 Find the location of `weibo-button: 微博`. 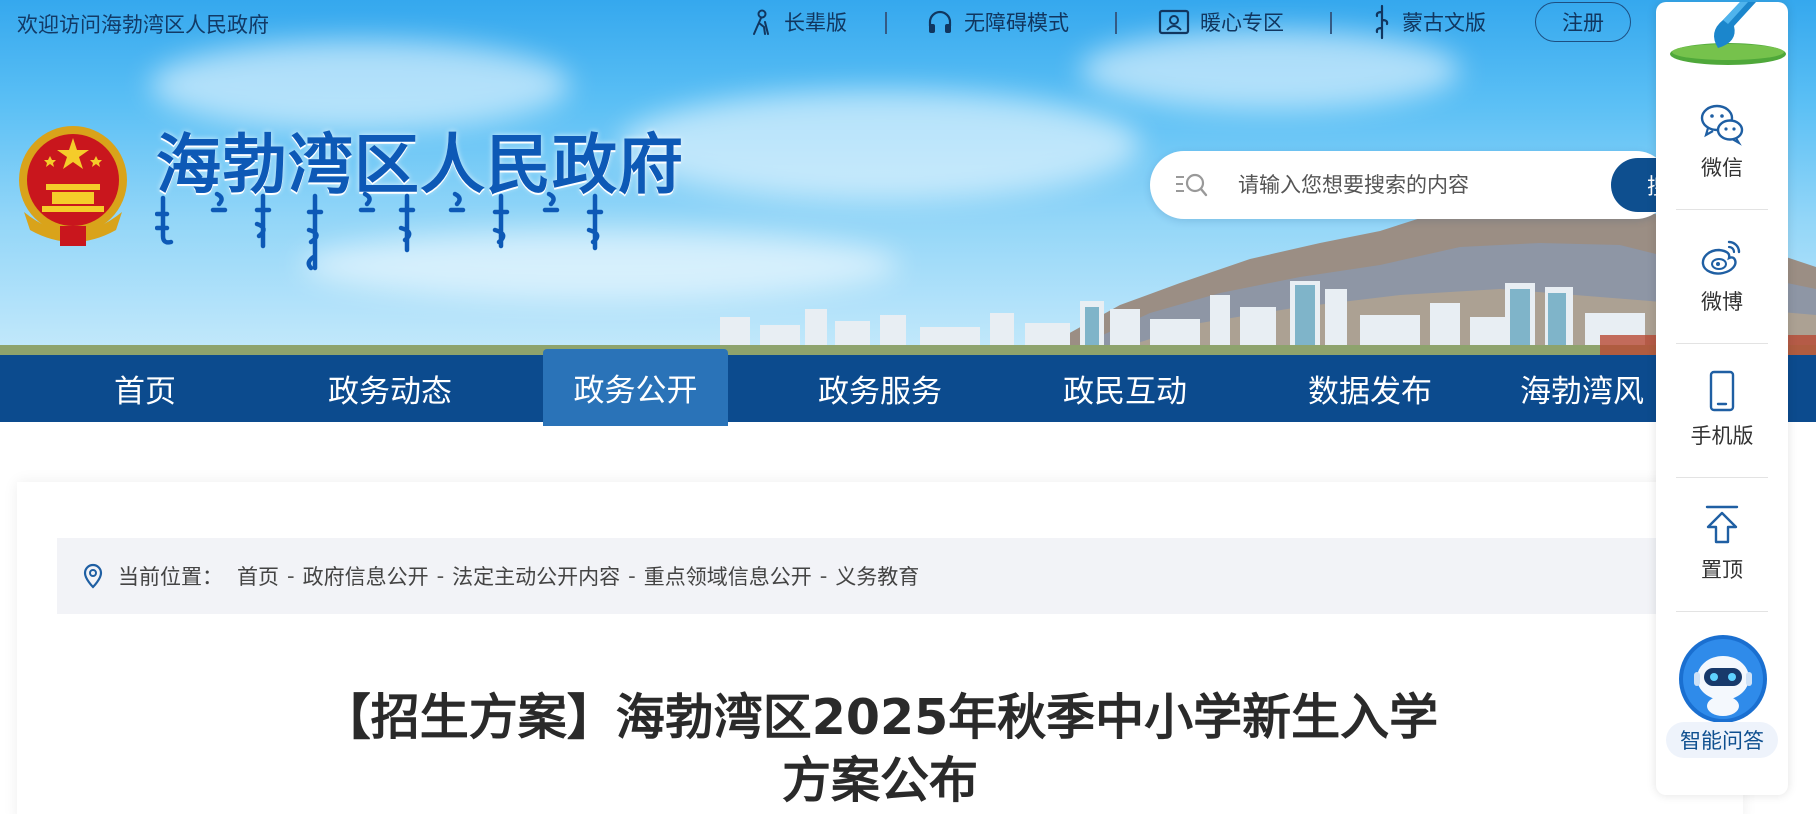

weibo-button: 微博 is located at coordinates (1722, 275).